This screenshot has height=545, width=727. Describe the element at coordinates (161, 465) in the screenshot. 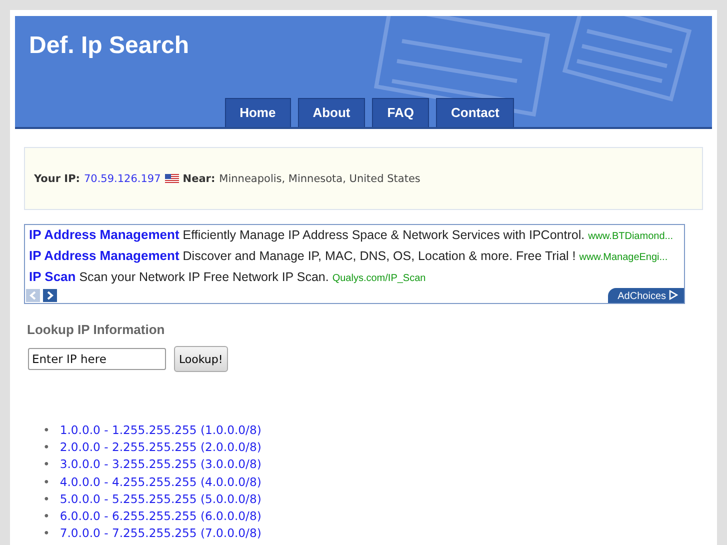

I see `ip-range-link: 3.0.0.0 - 3.255.255.255 (3.0.0.0/8)` at that location.